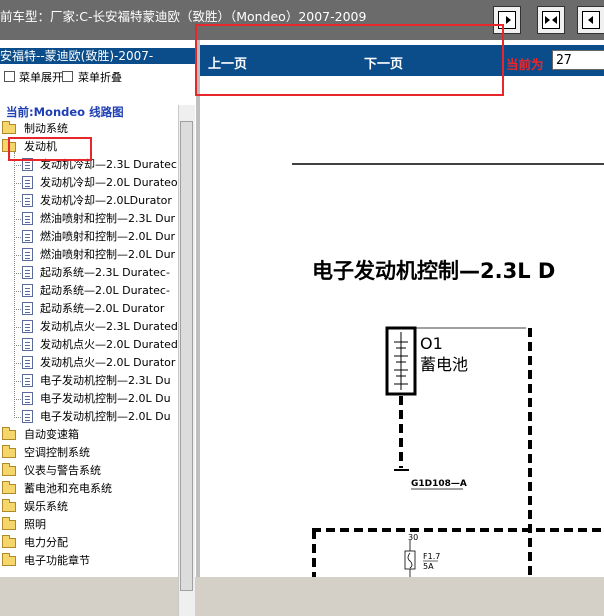  What do you see at coordinates (105, 290) in the screenshot?
I see `tree-item-label: 起动系统—2.0L Duratec-` at bounding box center [105, 290].